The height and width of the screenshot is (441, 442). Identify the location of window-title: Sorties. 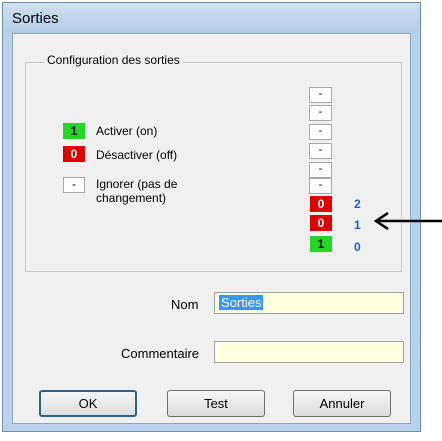
(35, 18).